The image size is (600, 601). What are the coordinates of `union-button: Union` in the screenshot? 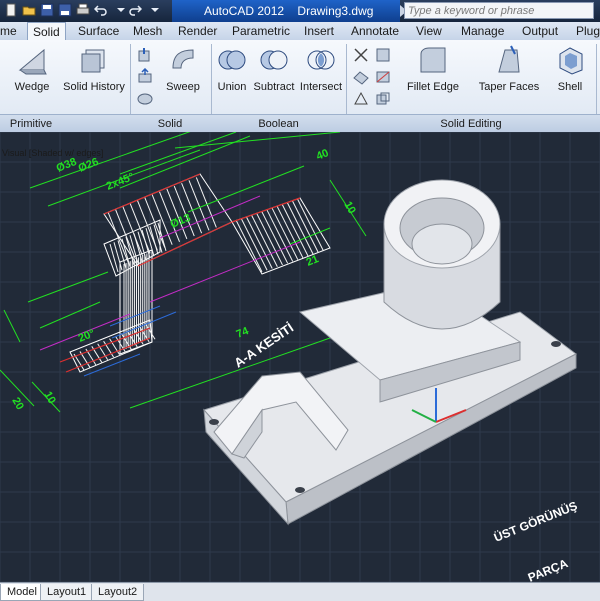 It's located at (232, 68).